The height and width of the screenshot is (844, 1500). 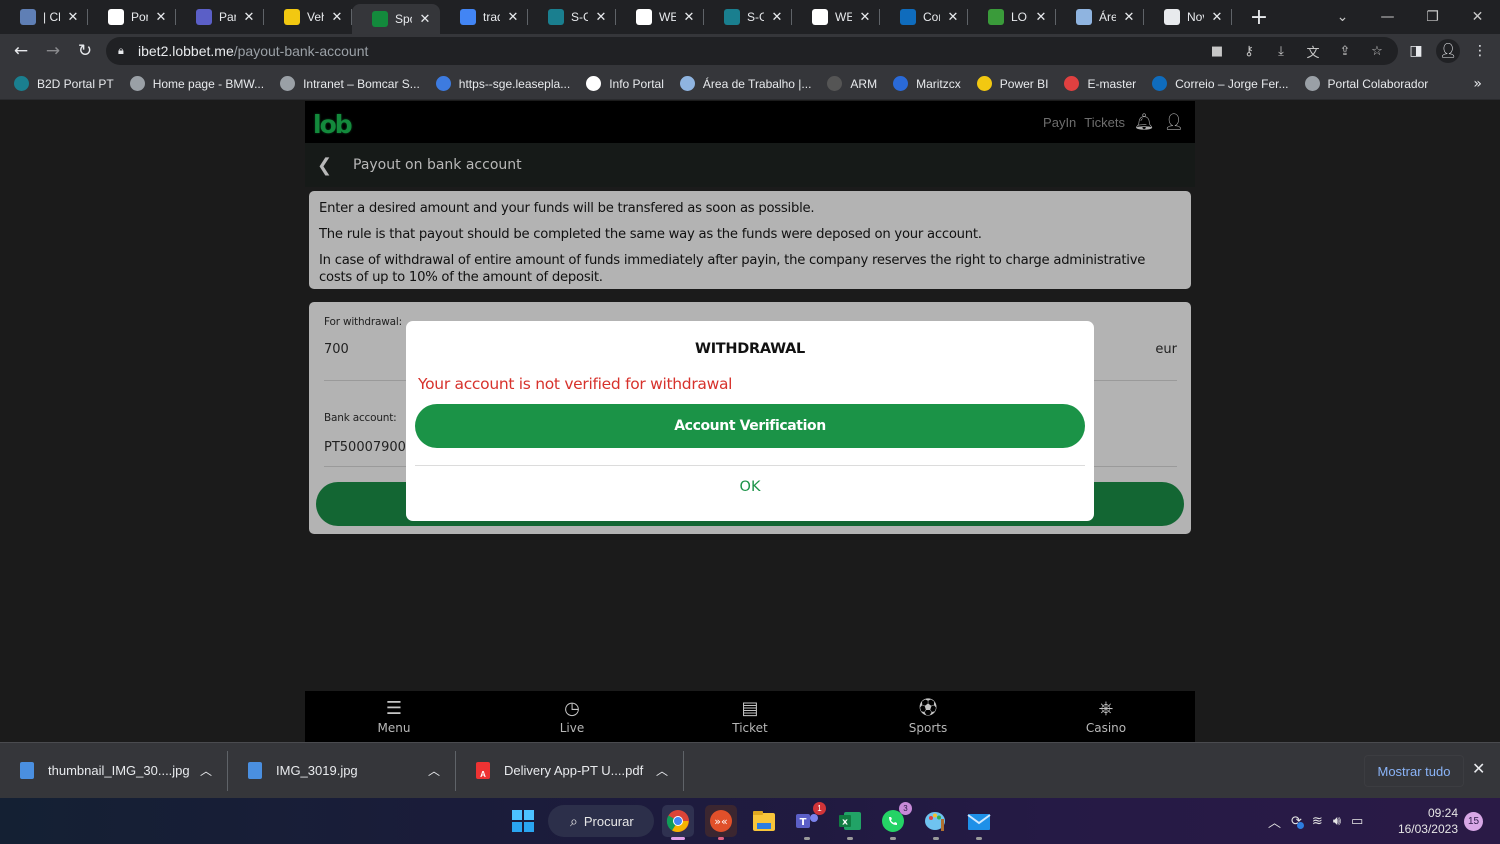 What do you see at coordinates (1424, 821) in the screenshot?
I see `taskbar-clock: 09:24 16/03/2023` at bounding box center [1424, 821].